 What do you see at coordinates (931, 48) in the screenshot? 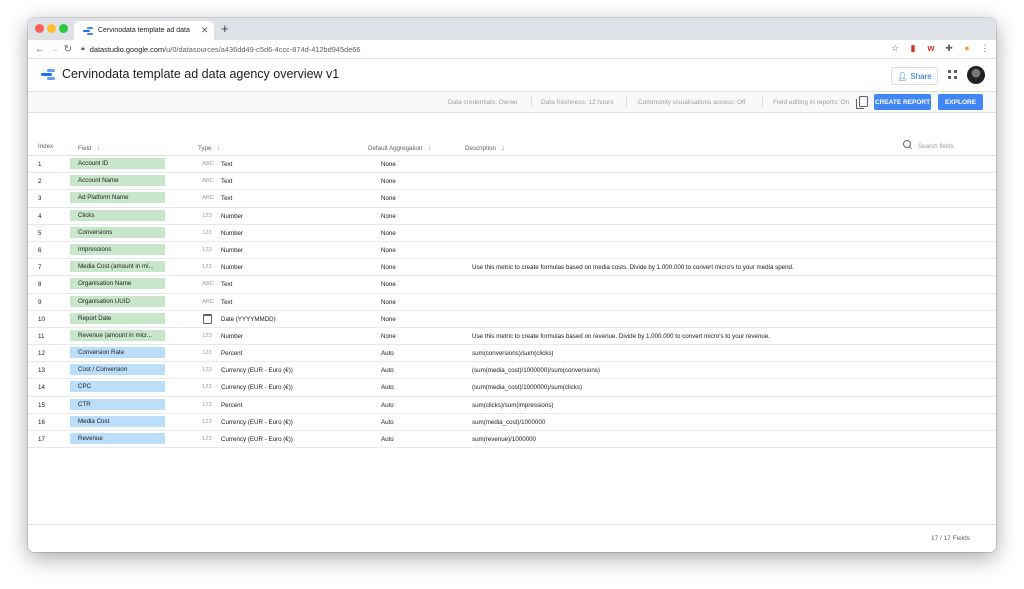
I see `extension-w-icon: w` at bounding box center [931, 48].